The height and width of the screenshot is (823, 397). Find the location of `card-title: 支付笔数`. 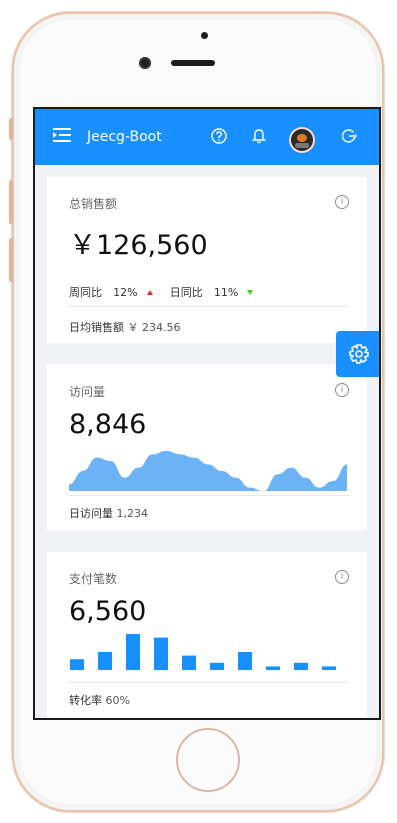

card-title: 支付笔数 is located at coordinates (93, 579).